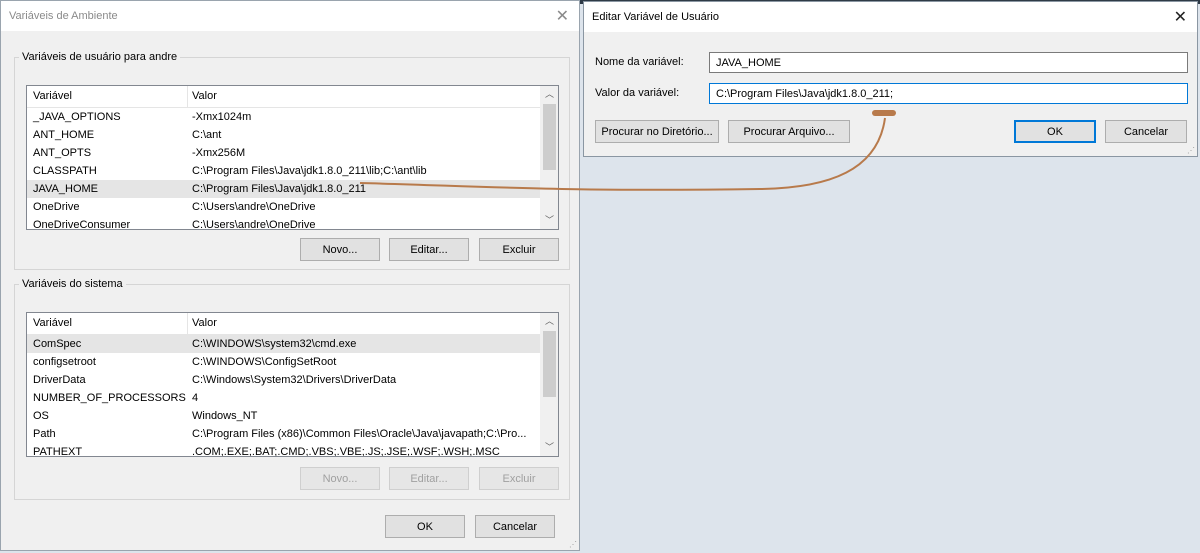  Describe the element at coordinates (948, 93) in the screenshot. I see `variable-value-input` at that location.